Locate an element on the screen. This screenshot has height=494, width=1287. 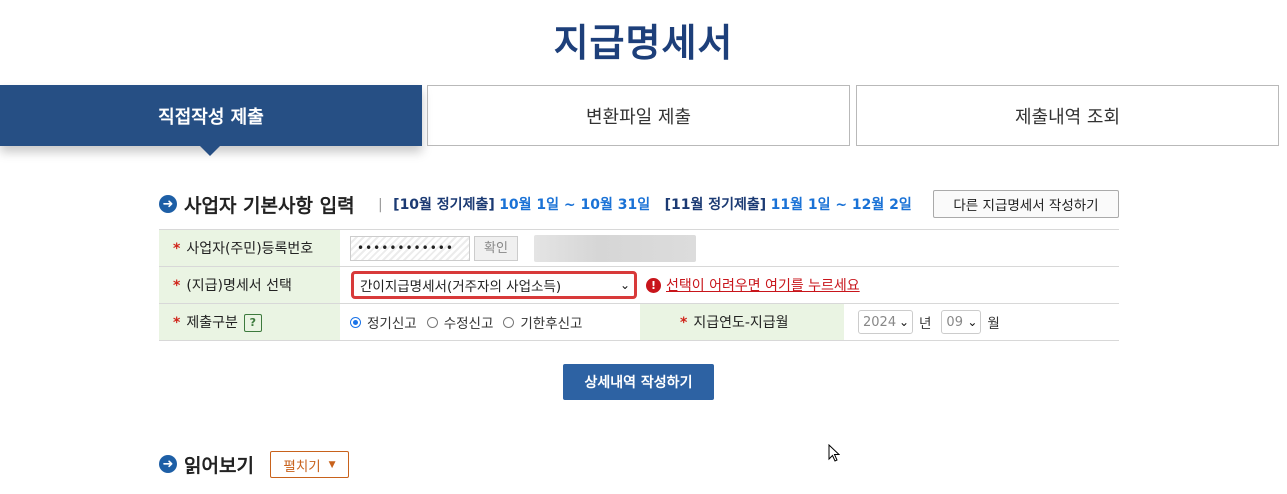
tab-submission-history: 제출내역 조회 is located at coordinates (1067, 115).